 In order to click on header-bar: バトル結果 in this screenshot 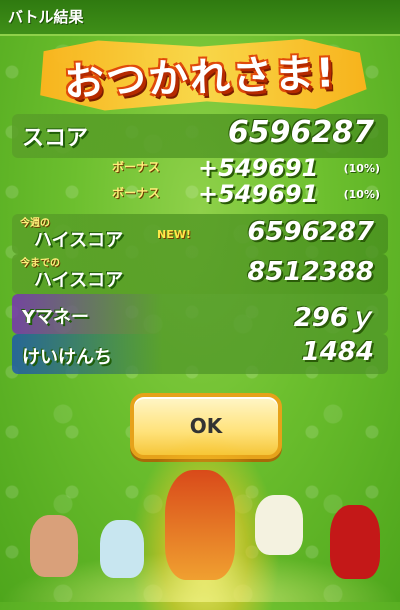, I will do `click(200, 18)`.